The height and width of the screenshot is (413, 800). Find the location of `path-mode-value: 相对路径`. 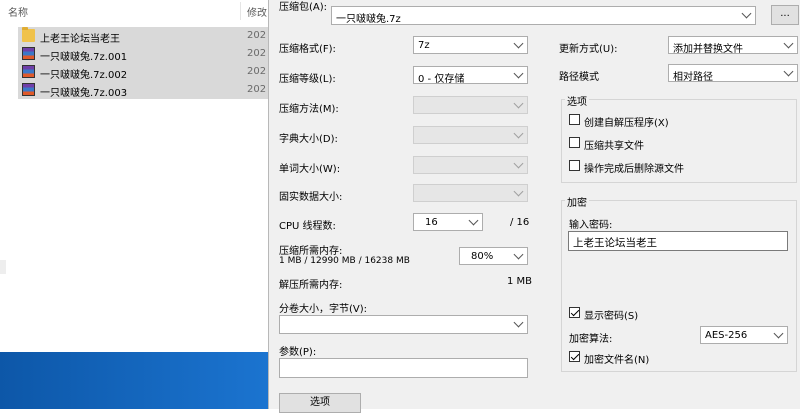

path-mode-value: 相对路径 is located at coordinates (693, 77).